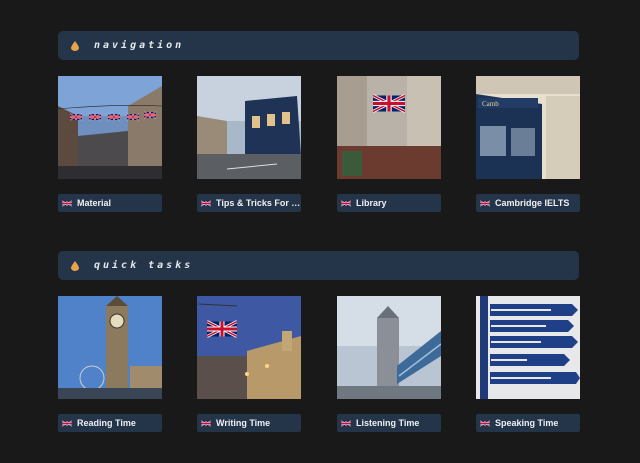  What do you see at coordinates (528, 127) in the screenshot?
I see `bookshop-front-icon: Camb` at bounding box center [528, 127].